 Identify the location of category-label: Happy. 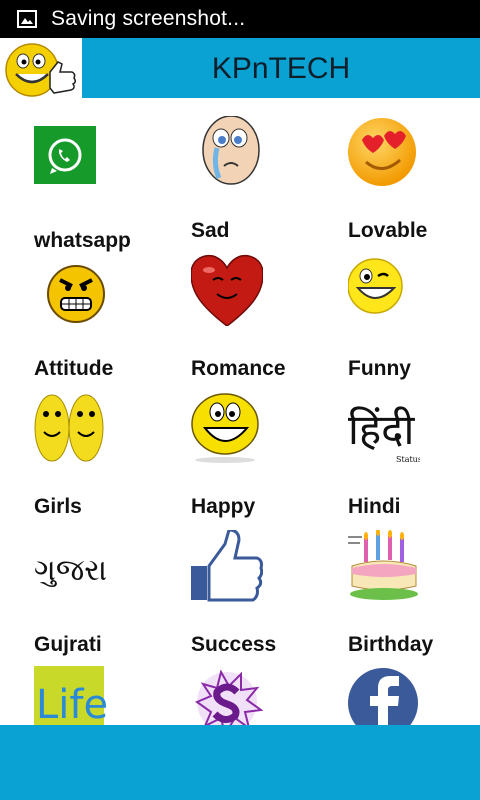
(223, 506).